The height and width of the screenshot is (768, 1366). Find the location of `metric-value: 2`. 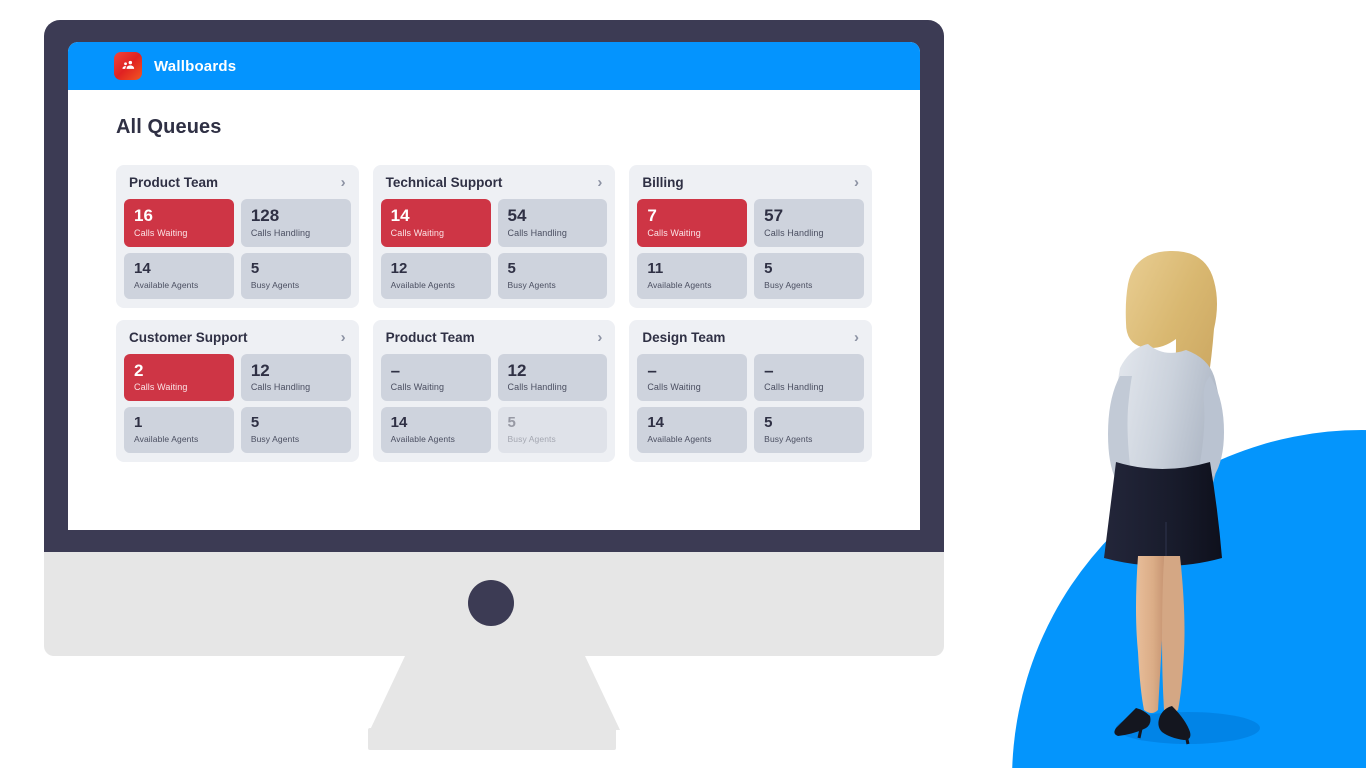

metric-value: 2 is located at coordinates (139, 370).